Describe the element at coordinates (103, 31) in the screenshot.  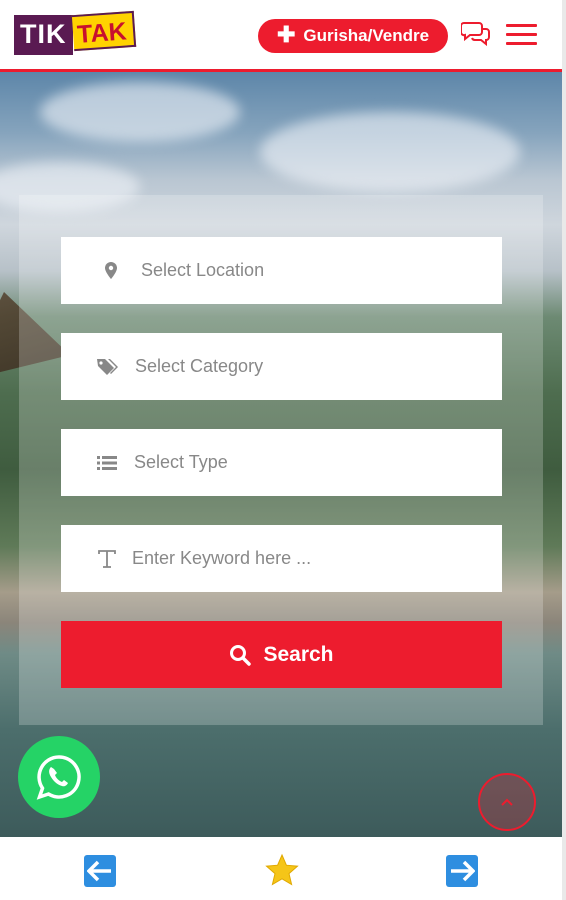
I see `logo-text-tak: TAK` at that location.